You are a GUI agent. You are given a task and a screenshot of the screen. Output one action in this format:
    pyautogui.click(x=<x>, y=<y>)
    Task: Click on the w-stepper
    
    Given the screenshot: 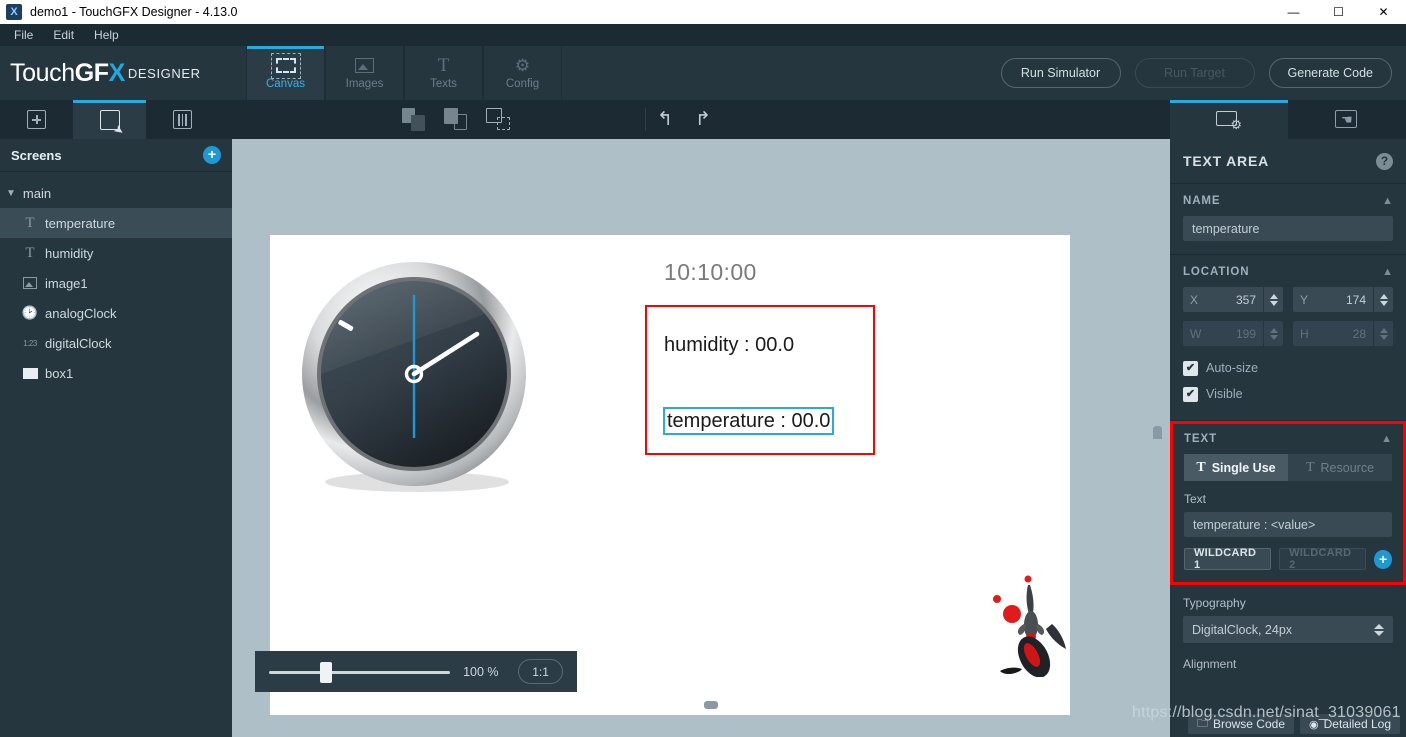 What is the action you would take?
    pyautogui.click(x=1273, y=333)
    